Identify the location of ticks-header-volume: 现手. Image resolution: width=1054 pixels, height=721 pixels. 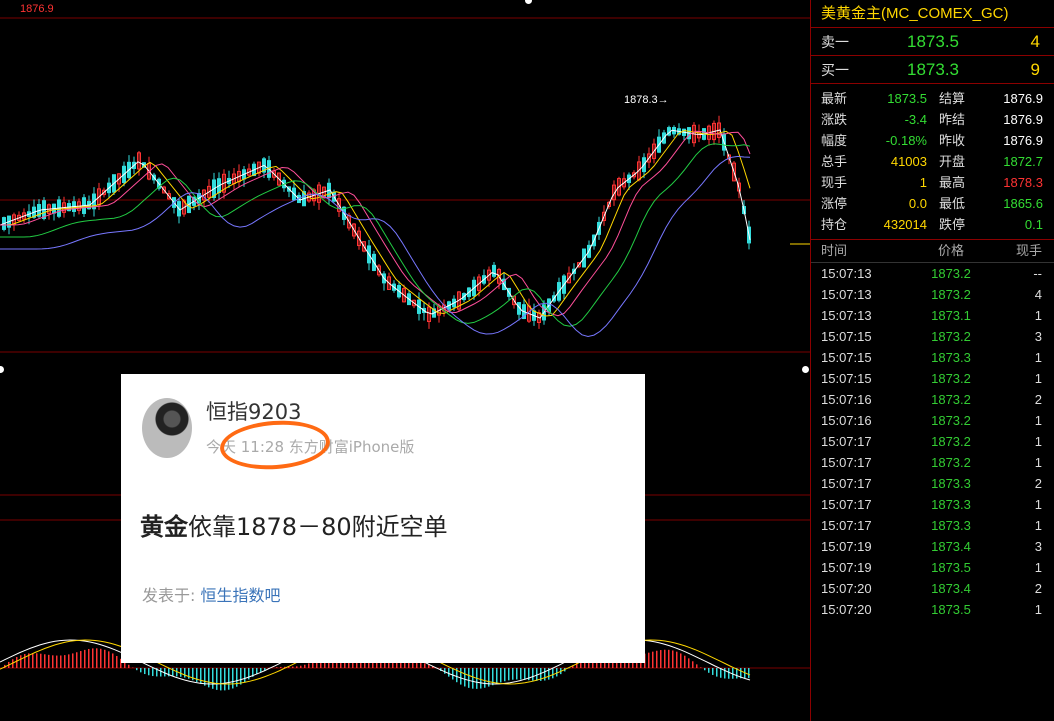
(1028, 250).